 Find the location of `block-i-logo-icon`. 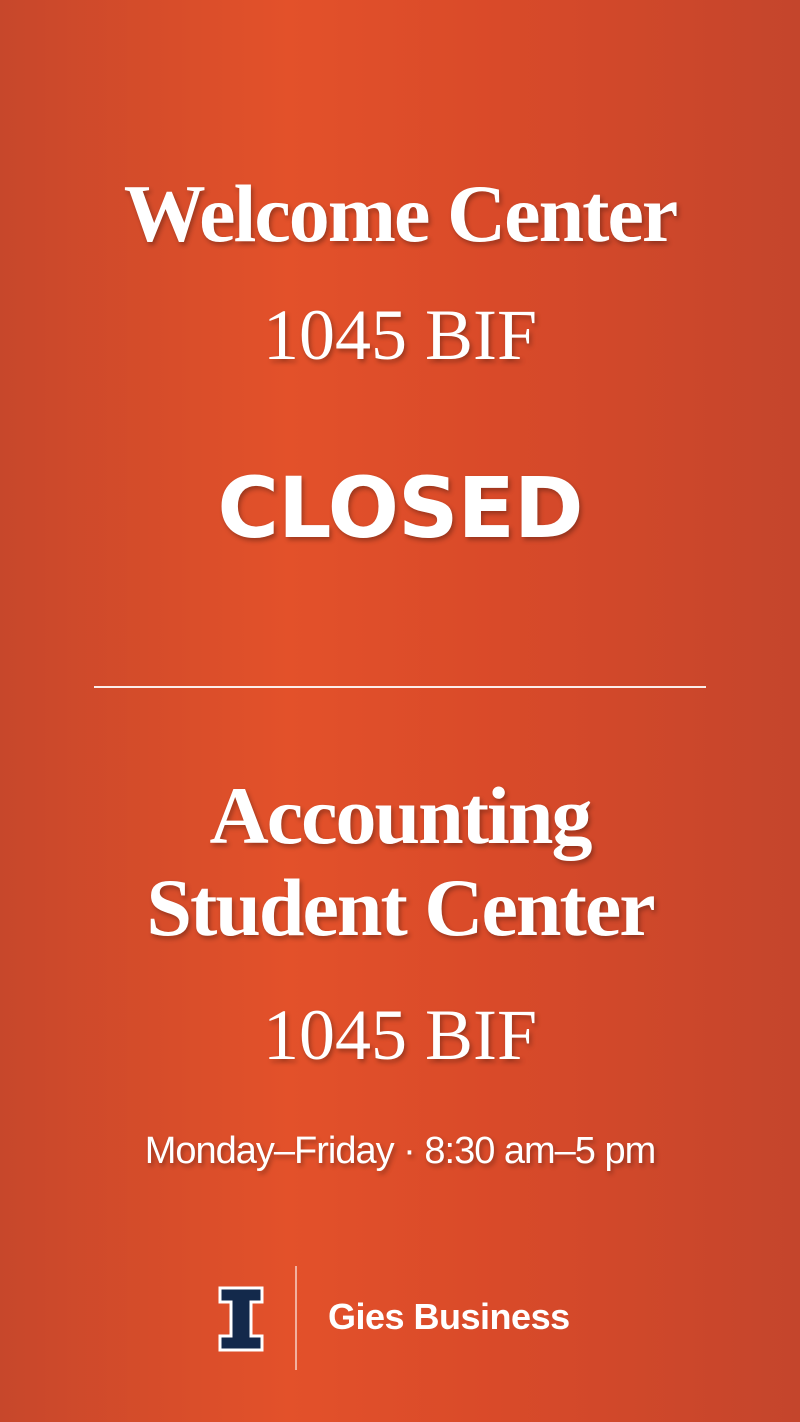

block-i-logo-icon is located at coordinates (241, 1319).